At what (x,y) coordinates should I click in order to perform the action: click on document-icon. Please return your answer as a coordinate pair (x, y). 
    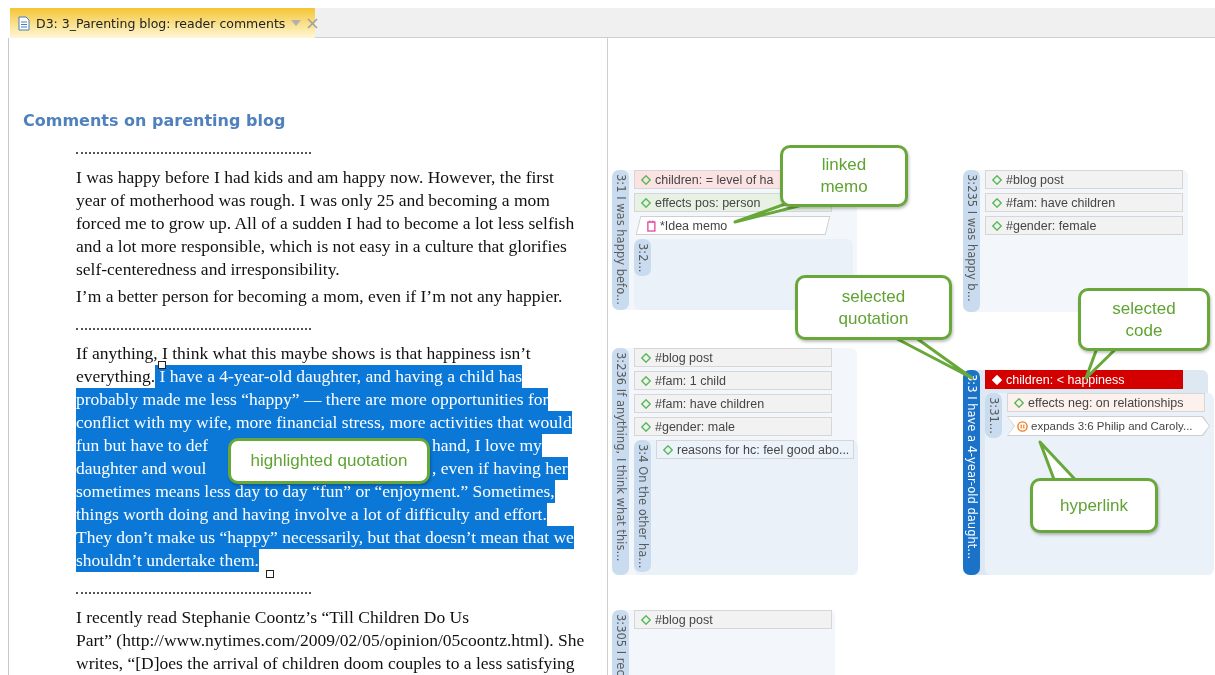
    Looking at the image, I should click on (24, 23).